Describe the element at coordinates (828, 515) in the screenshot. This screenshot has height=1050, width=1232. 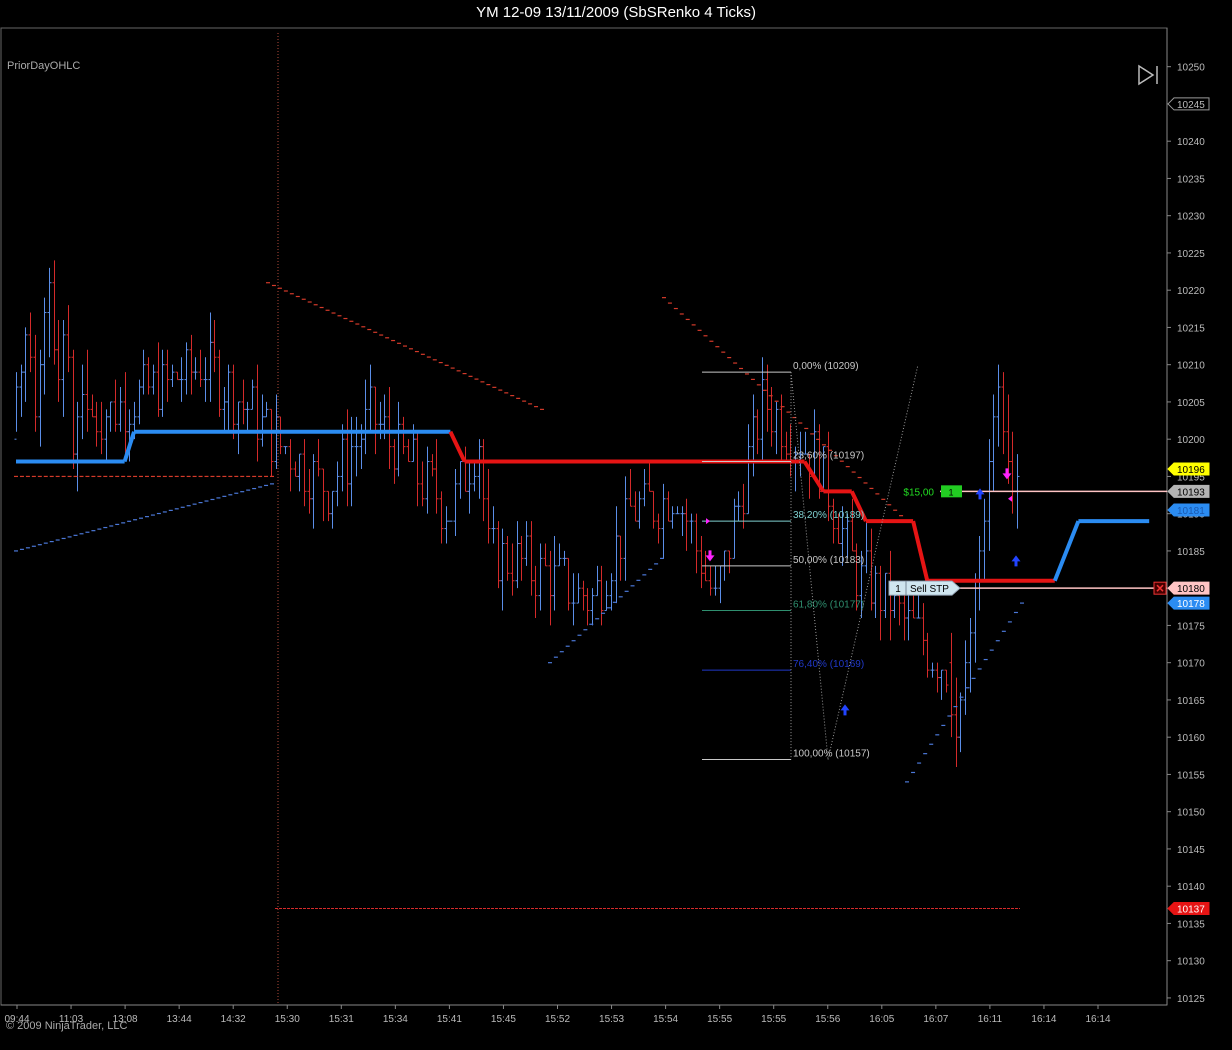
I see `fib-level-label: 38,20% (10189)` at that location.